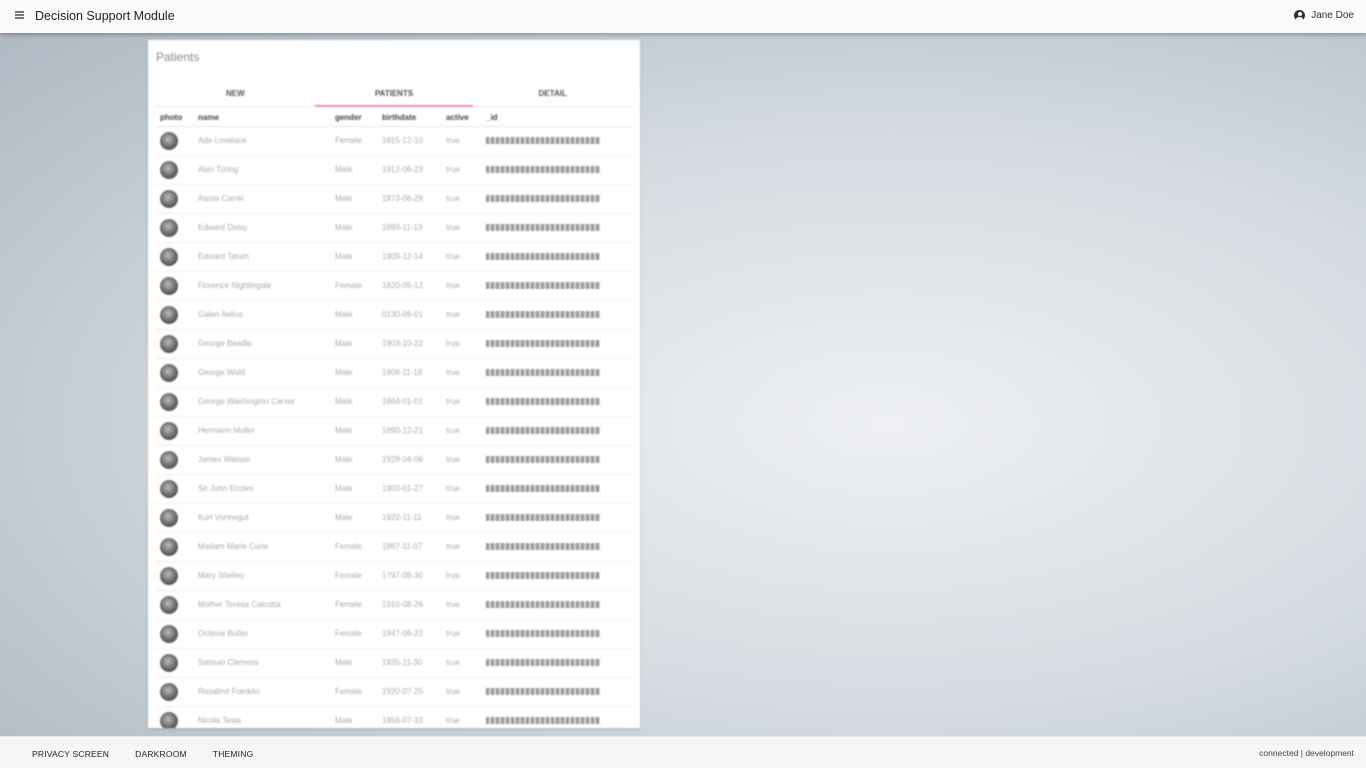  Describe the element at coordinates (402, 256) in the screenshot. I see `patient-birthdate: 1909-12-14` at that location.